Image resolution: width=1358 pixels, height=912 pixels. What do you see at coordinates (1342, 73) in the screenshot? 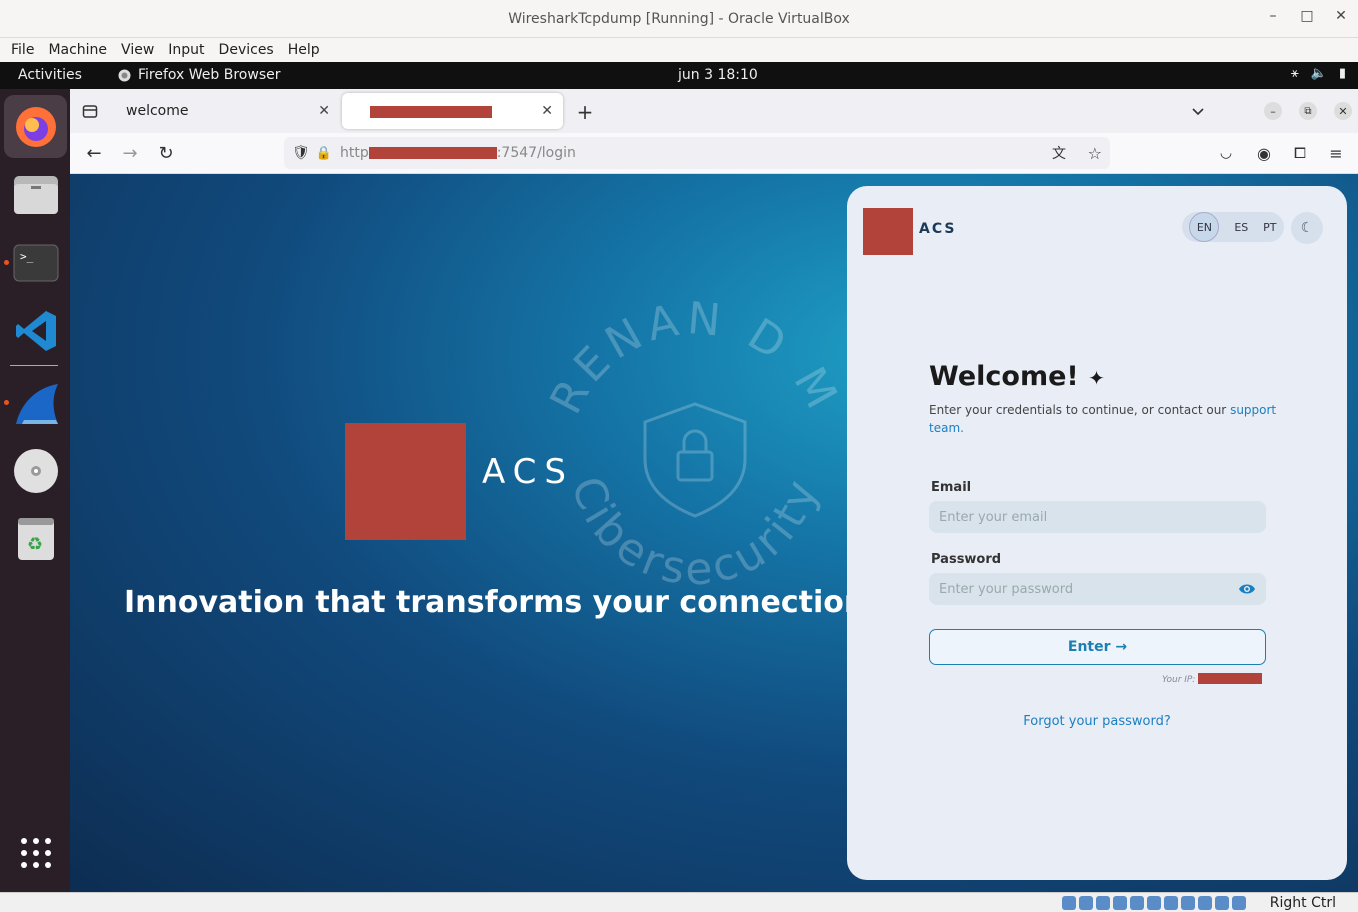
I see `battery-icon: ▮` at bounding box center [1342, 73].